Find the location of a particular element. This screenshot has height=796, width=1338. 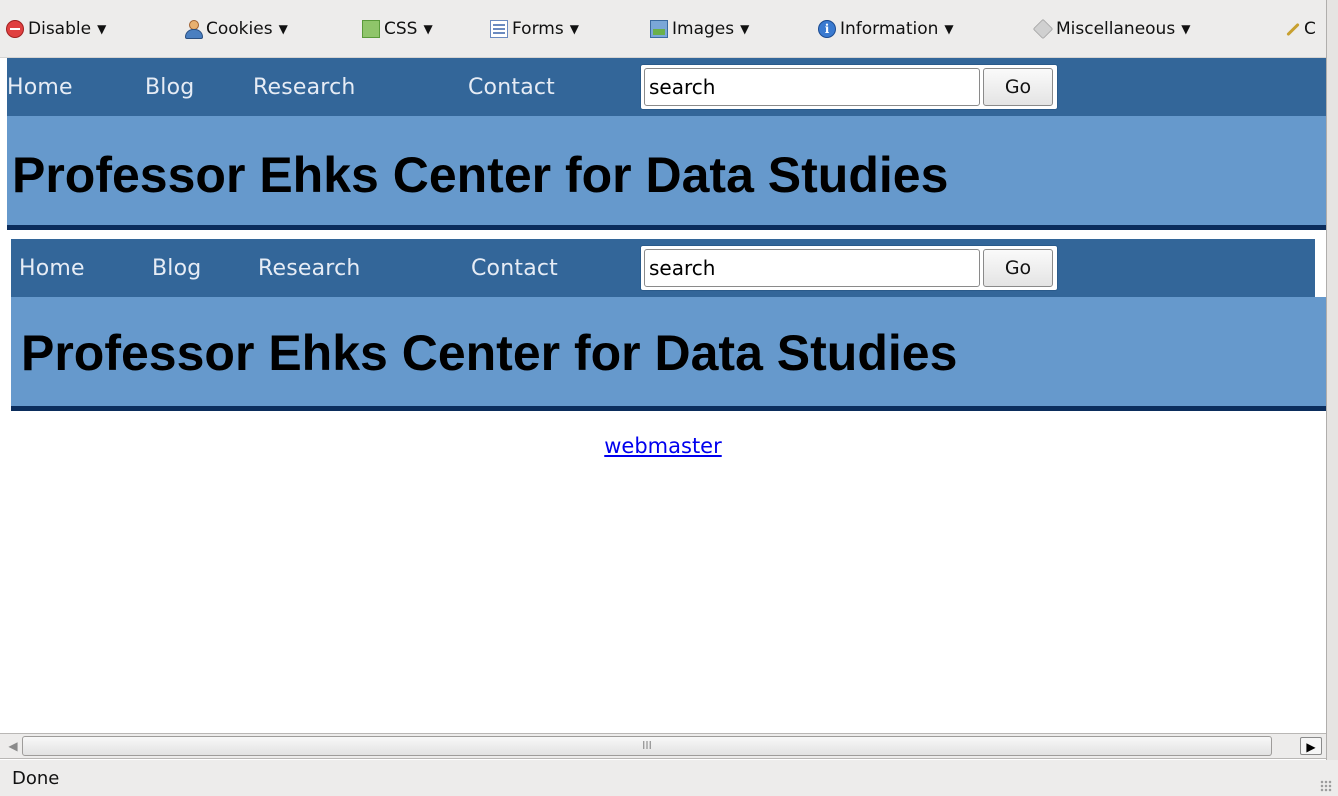

css-icon is located at coordinates (371, 29).